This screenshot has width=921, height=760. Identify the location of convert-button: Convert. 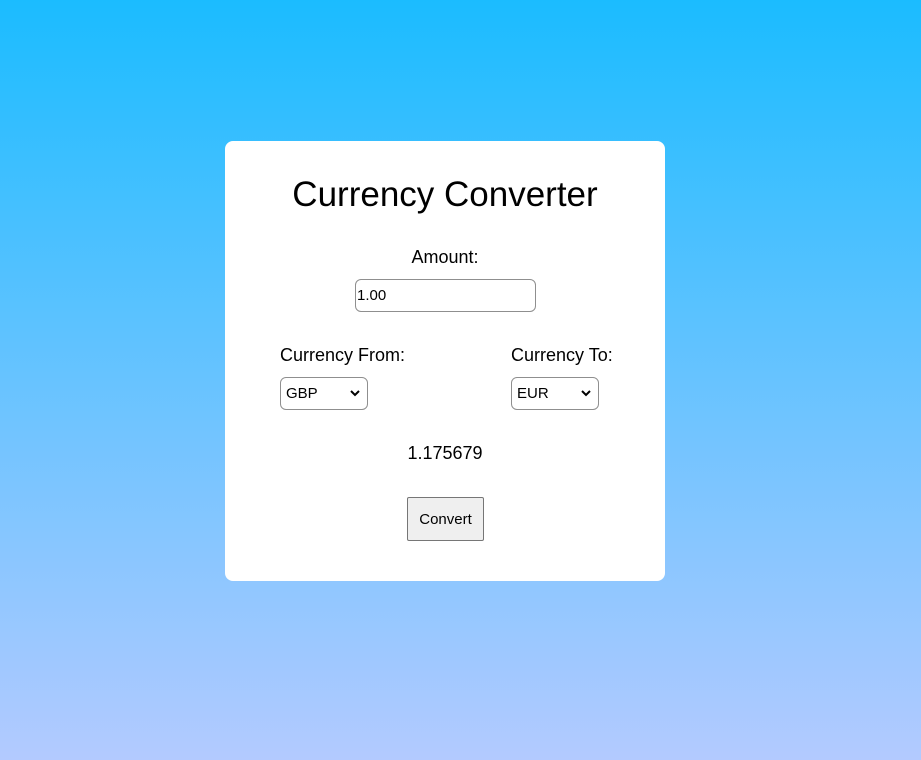
(445, 519).